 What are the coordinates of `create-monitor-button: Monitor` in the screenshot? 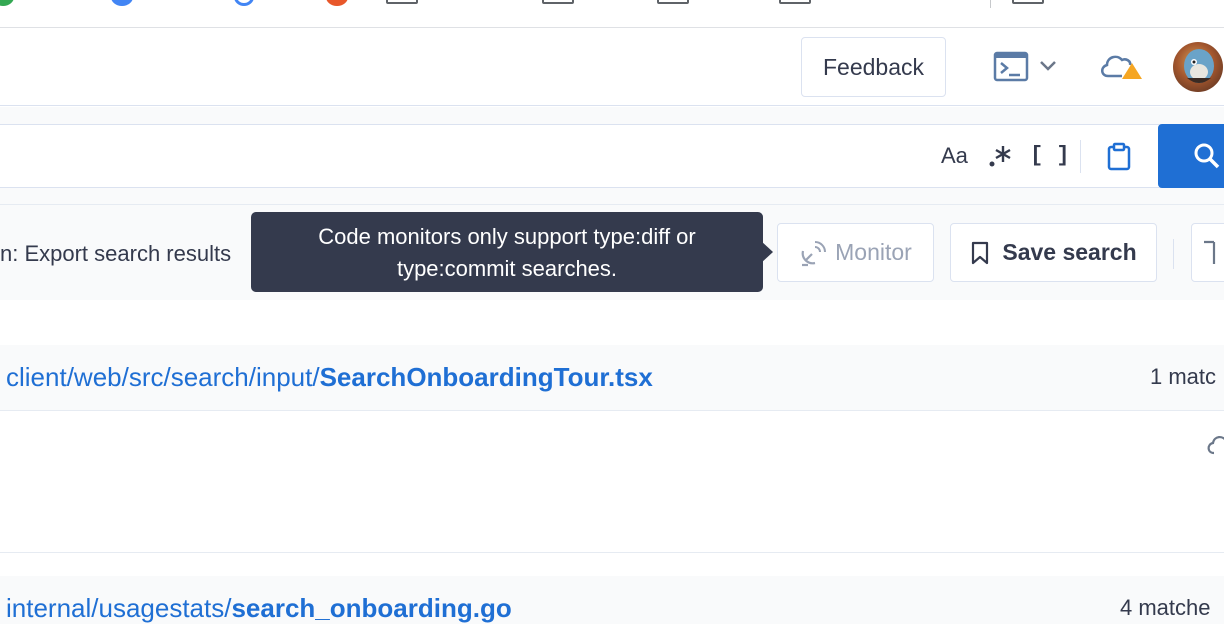 It's located at (855, 252).